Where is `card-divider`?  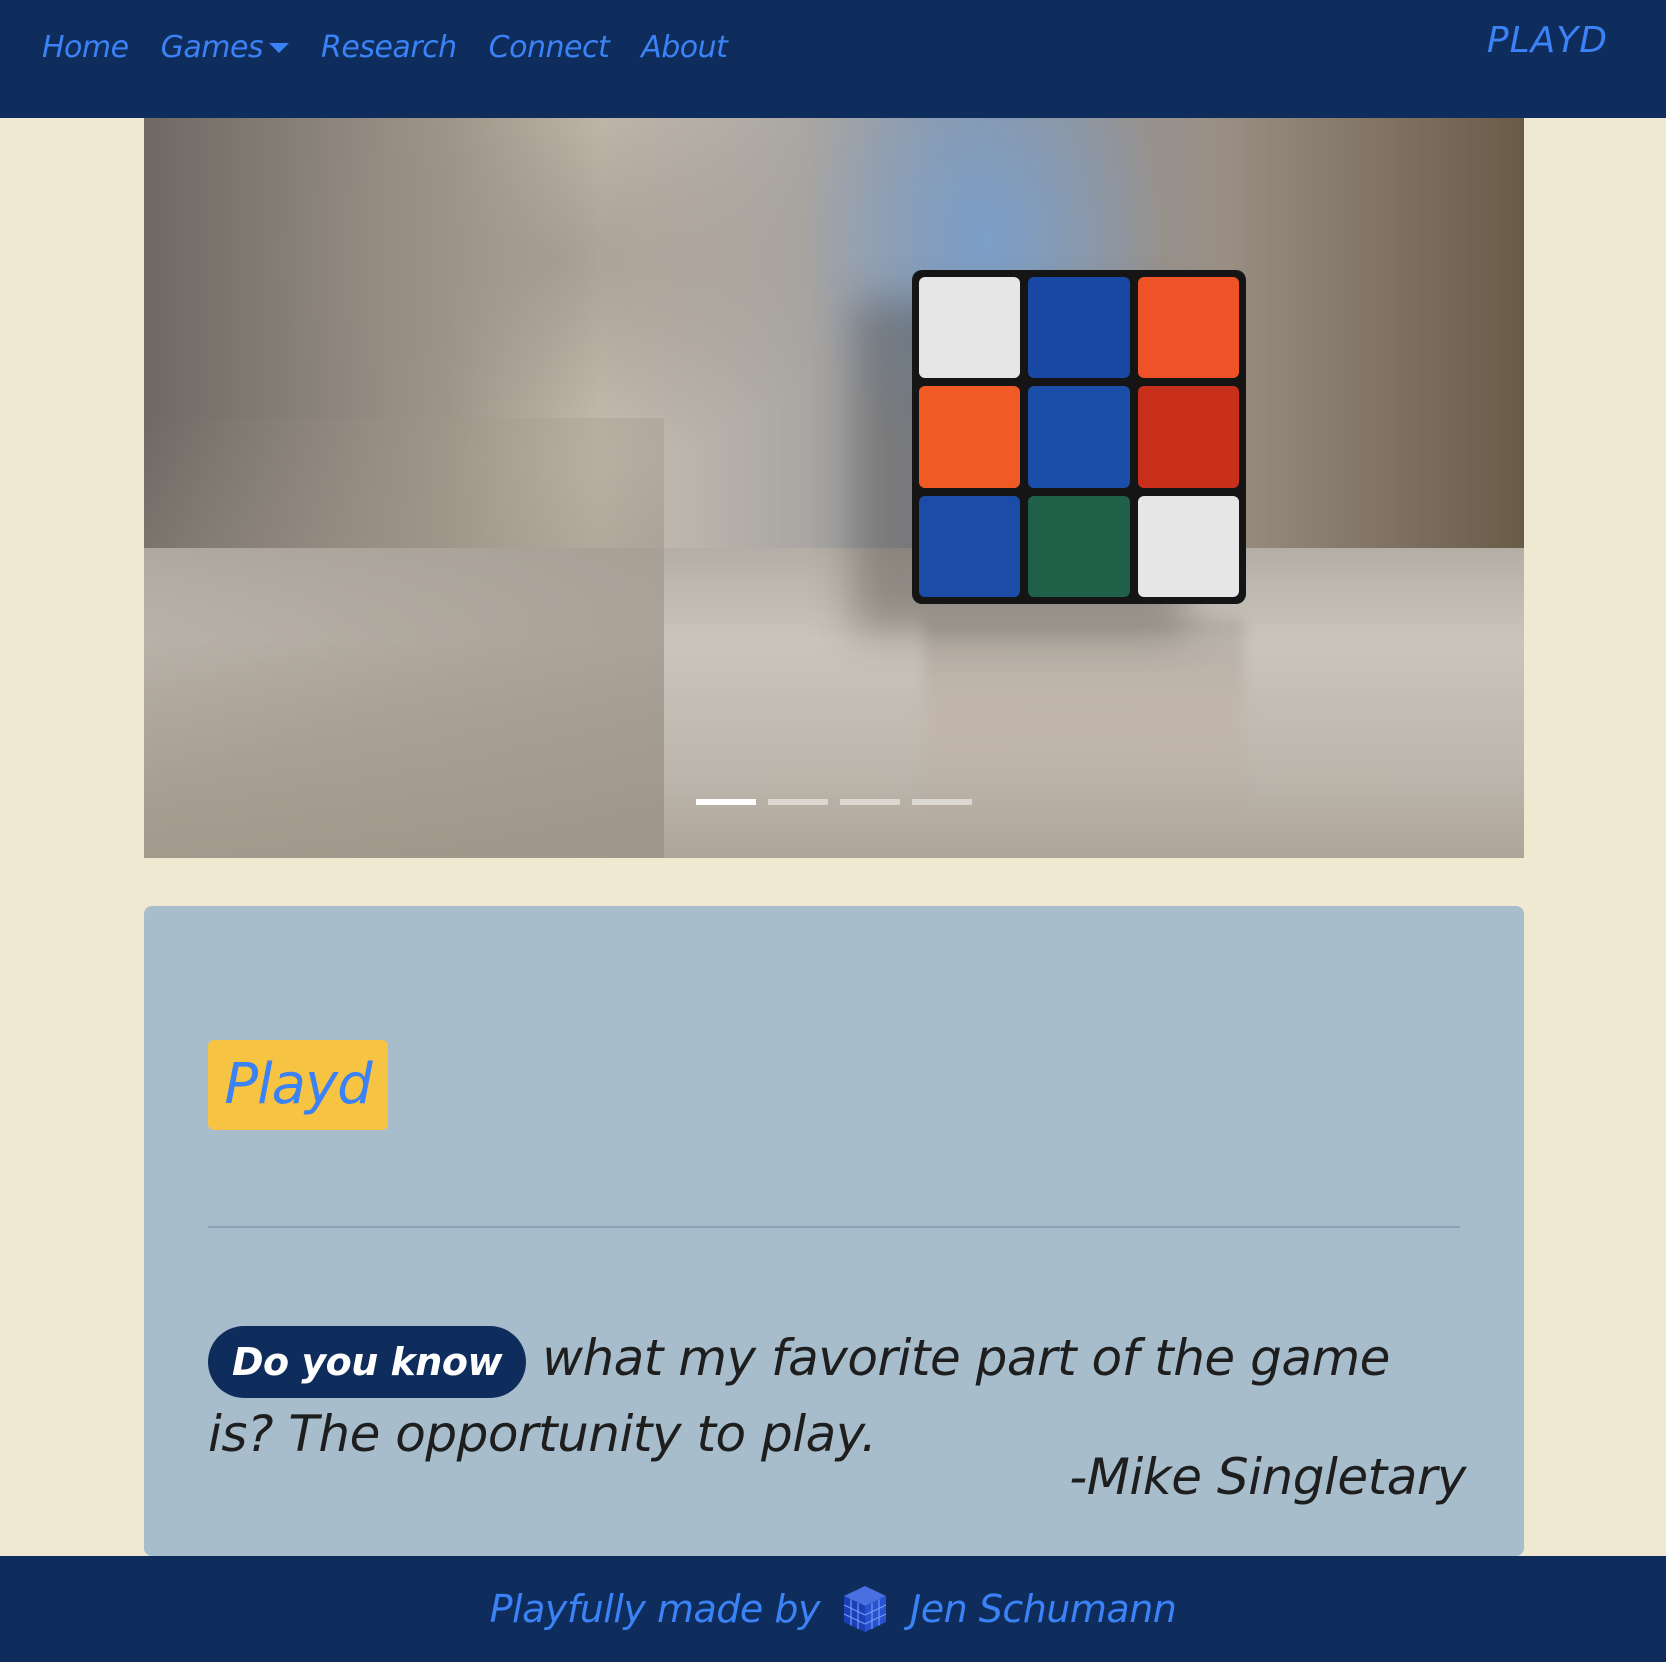
card-divider is located at coordinates (834, 1227).